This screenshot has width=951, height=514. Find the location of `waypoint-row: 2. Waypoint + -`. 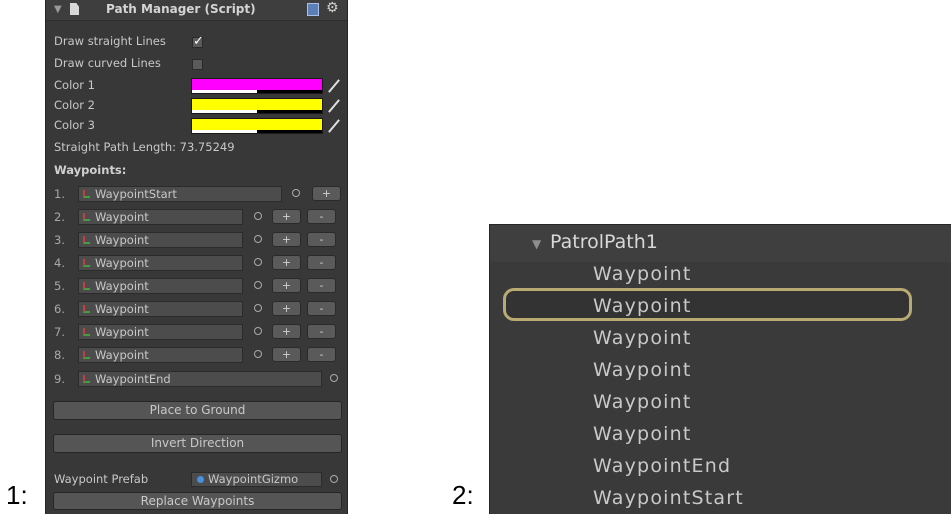

waypoint-row: 2. Waypoint + - is located at coordinates (199, 217).